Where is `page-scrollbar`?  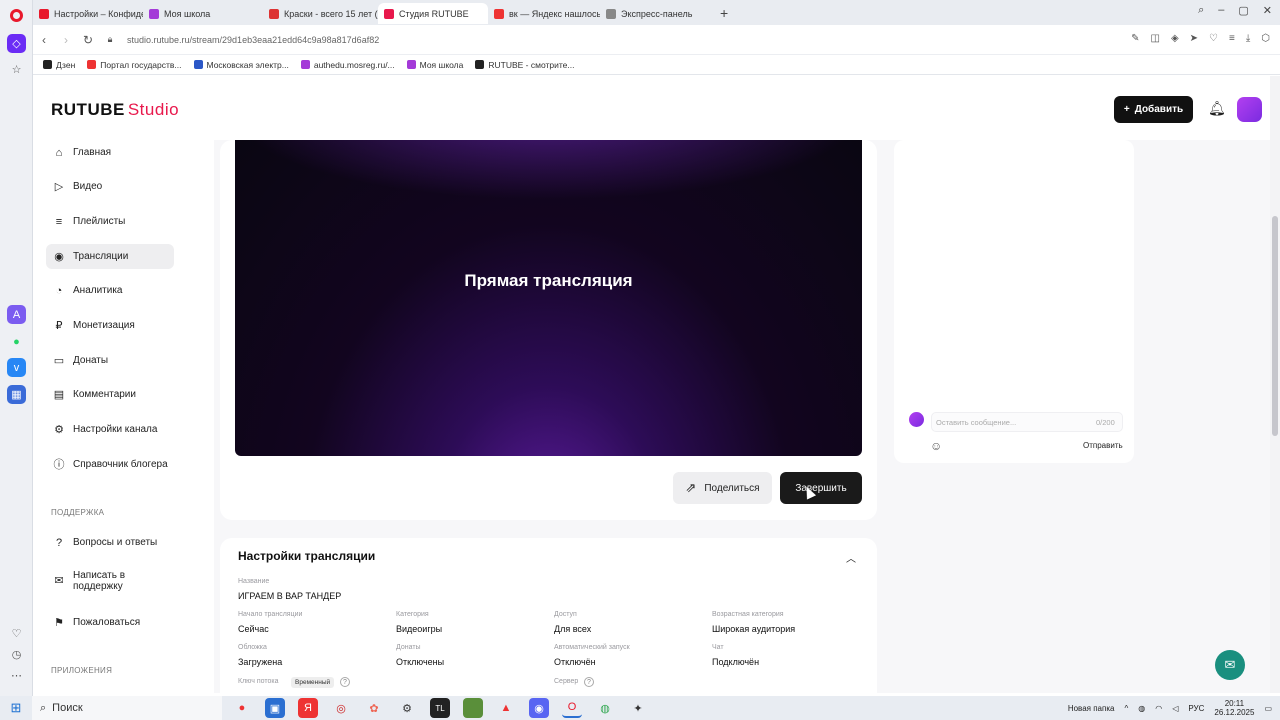 page-scrollbar is located at coordinates (1275, 384).